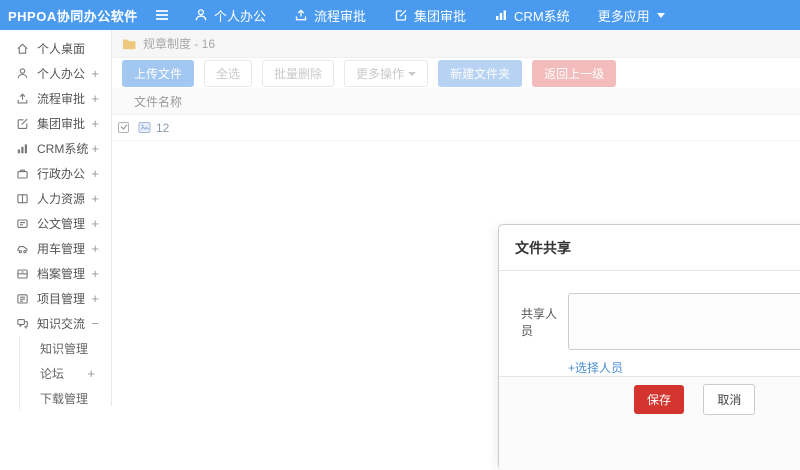 This screenshot has height=470, width=800. Describe the element at coordinates (729, 399) in the screenshot. I see `cancel-button: 取消` at that location.